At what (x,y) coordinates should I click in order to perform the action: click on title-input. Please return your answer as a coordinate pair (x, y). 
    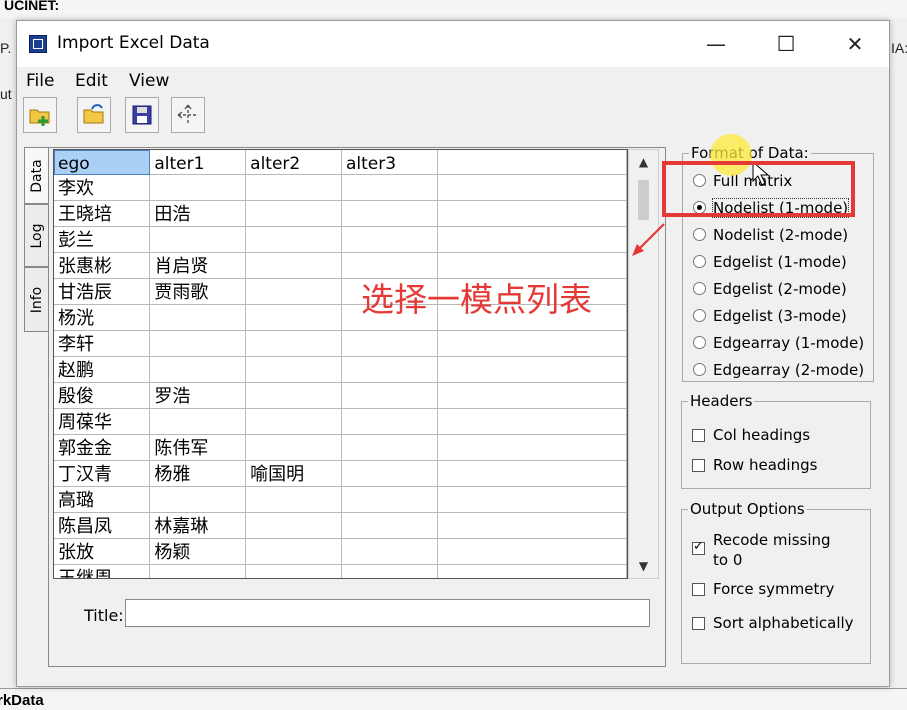
    Looking at the image, I should click on (387, 613).